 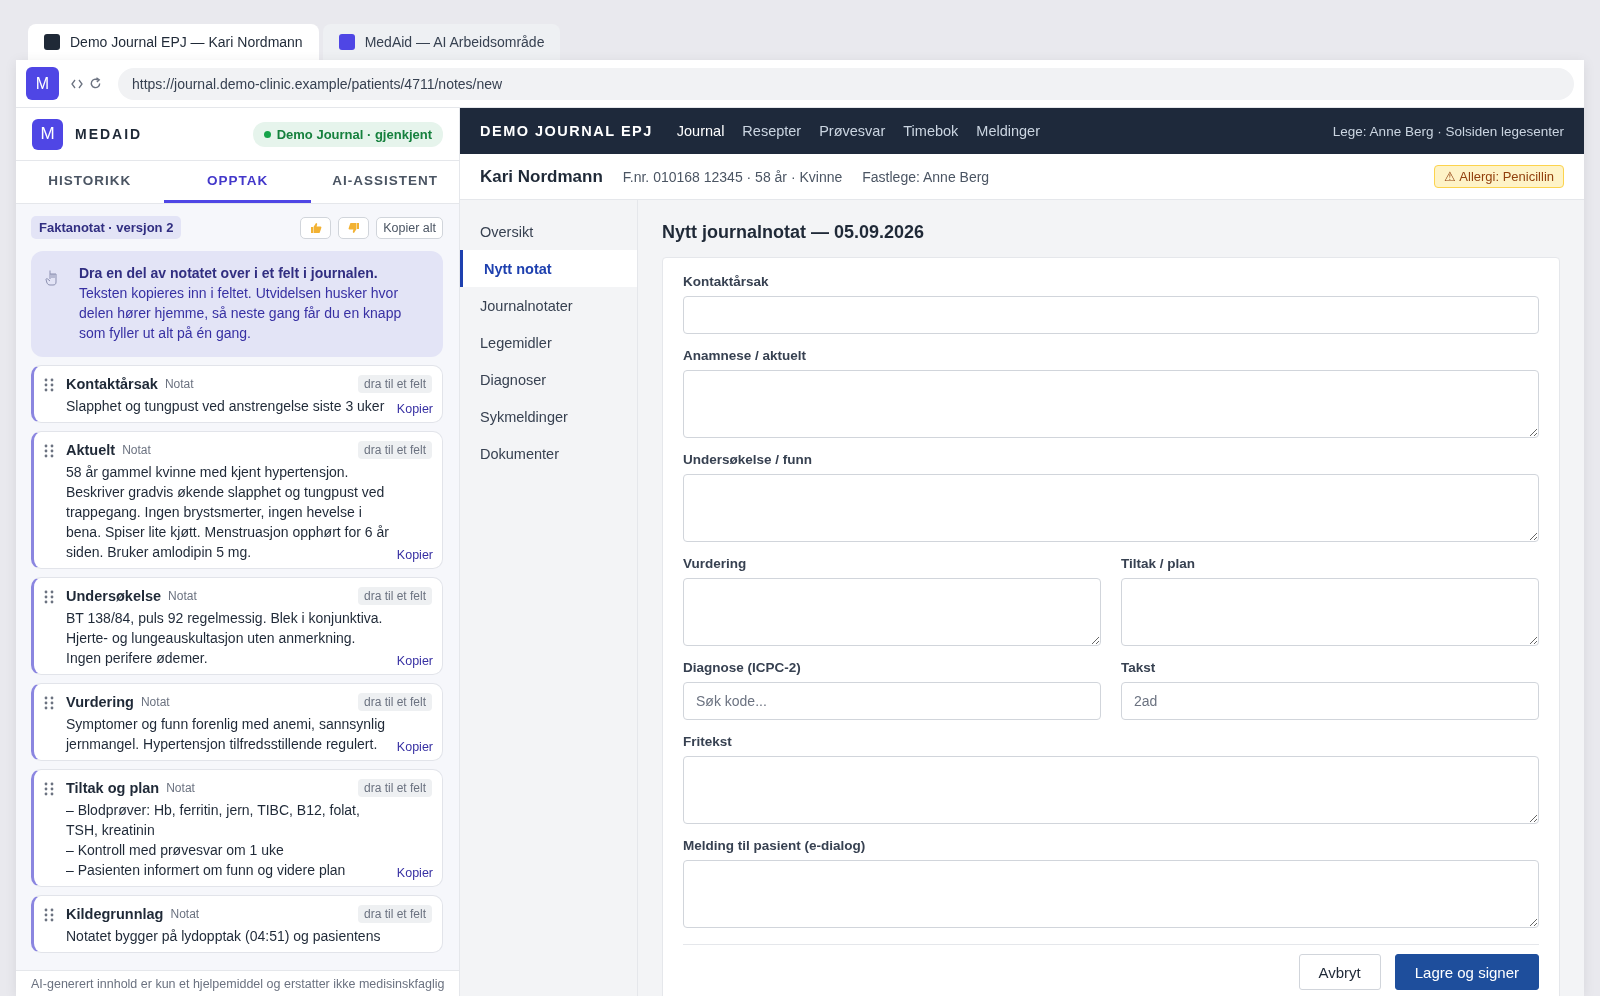 I want to click on panel-tab: OPPTAK, so click(x=237, y=182).